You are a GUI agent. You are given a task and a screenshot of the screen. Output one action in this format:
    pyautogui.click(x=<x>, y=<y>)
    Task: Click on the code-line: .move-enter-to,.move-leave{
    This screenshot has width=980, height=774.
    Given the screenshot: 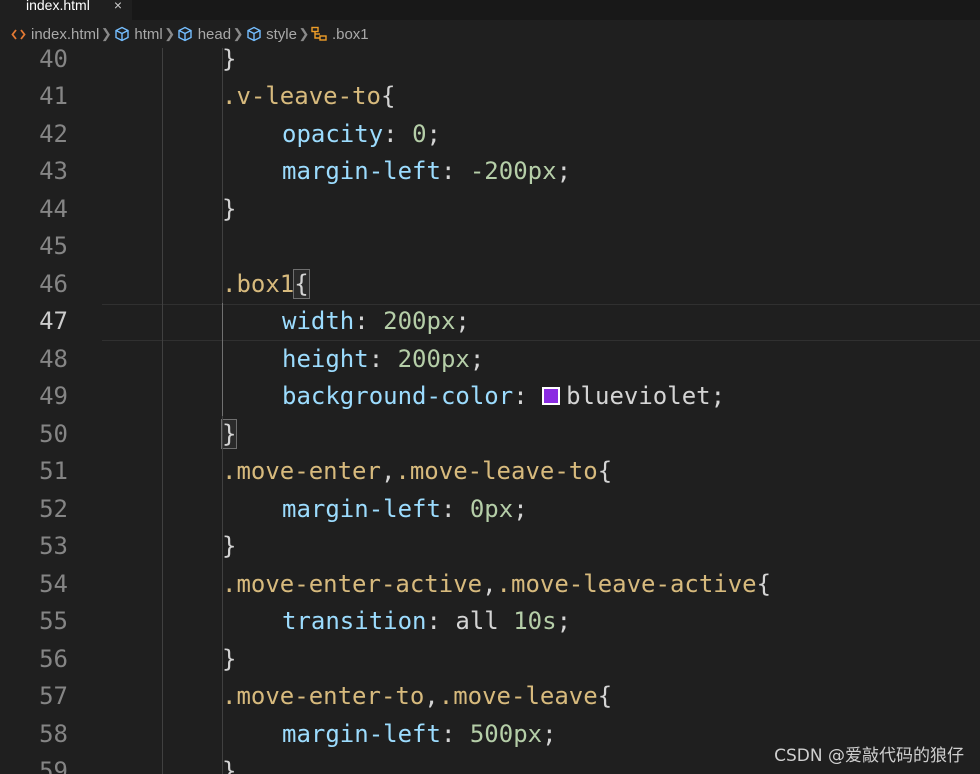 What is the action you would take?
    pyautogui.click(x=417, y=697)
    